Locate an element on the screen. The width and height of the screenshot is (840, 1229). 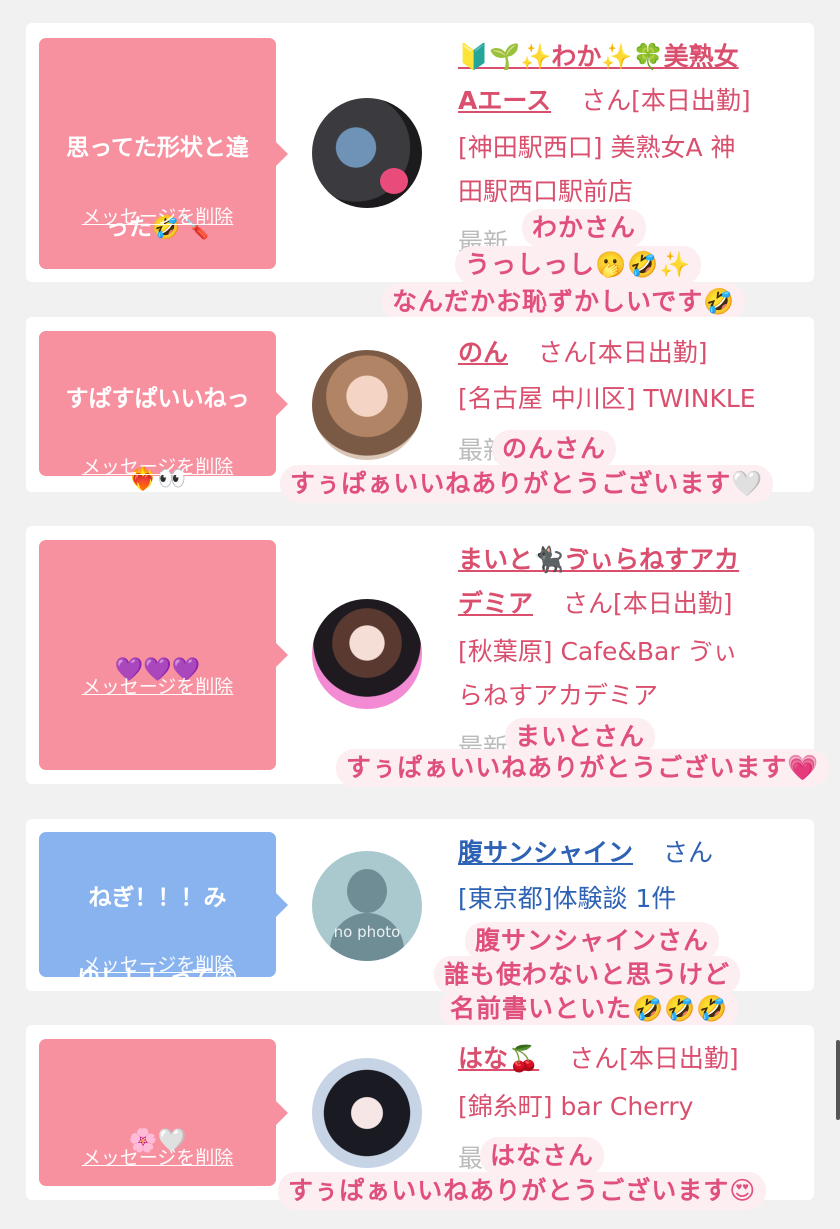
message-text: 思ってた形状と違 った🤣🪛 is located at coordinates (157, 188).